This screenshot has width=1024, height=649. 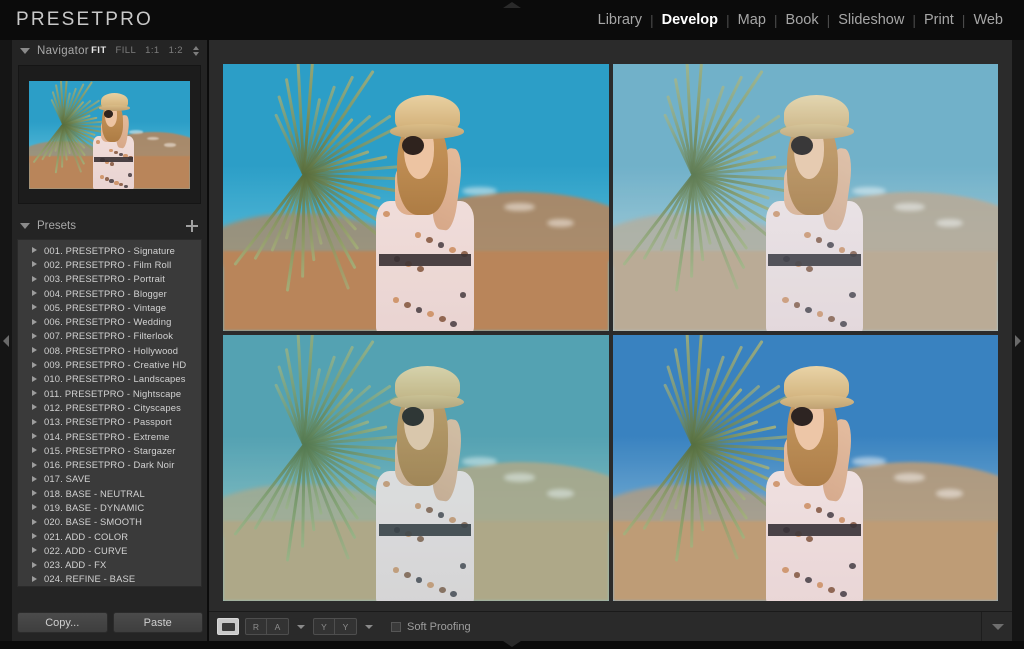 I want to click on module-book: Book, so click(x=802, y=20).